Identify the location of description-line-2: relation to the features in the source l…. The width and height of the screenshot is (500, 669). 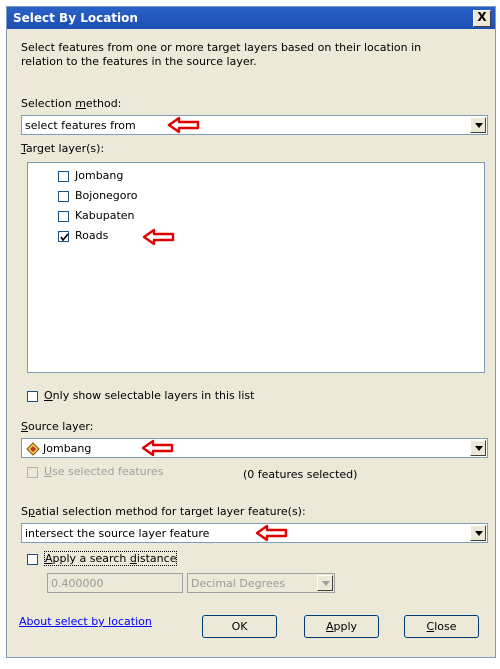
(139, 61).